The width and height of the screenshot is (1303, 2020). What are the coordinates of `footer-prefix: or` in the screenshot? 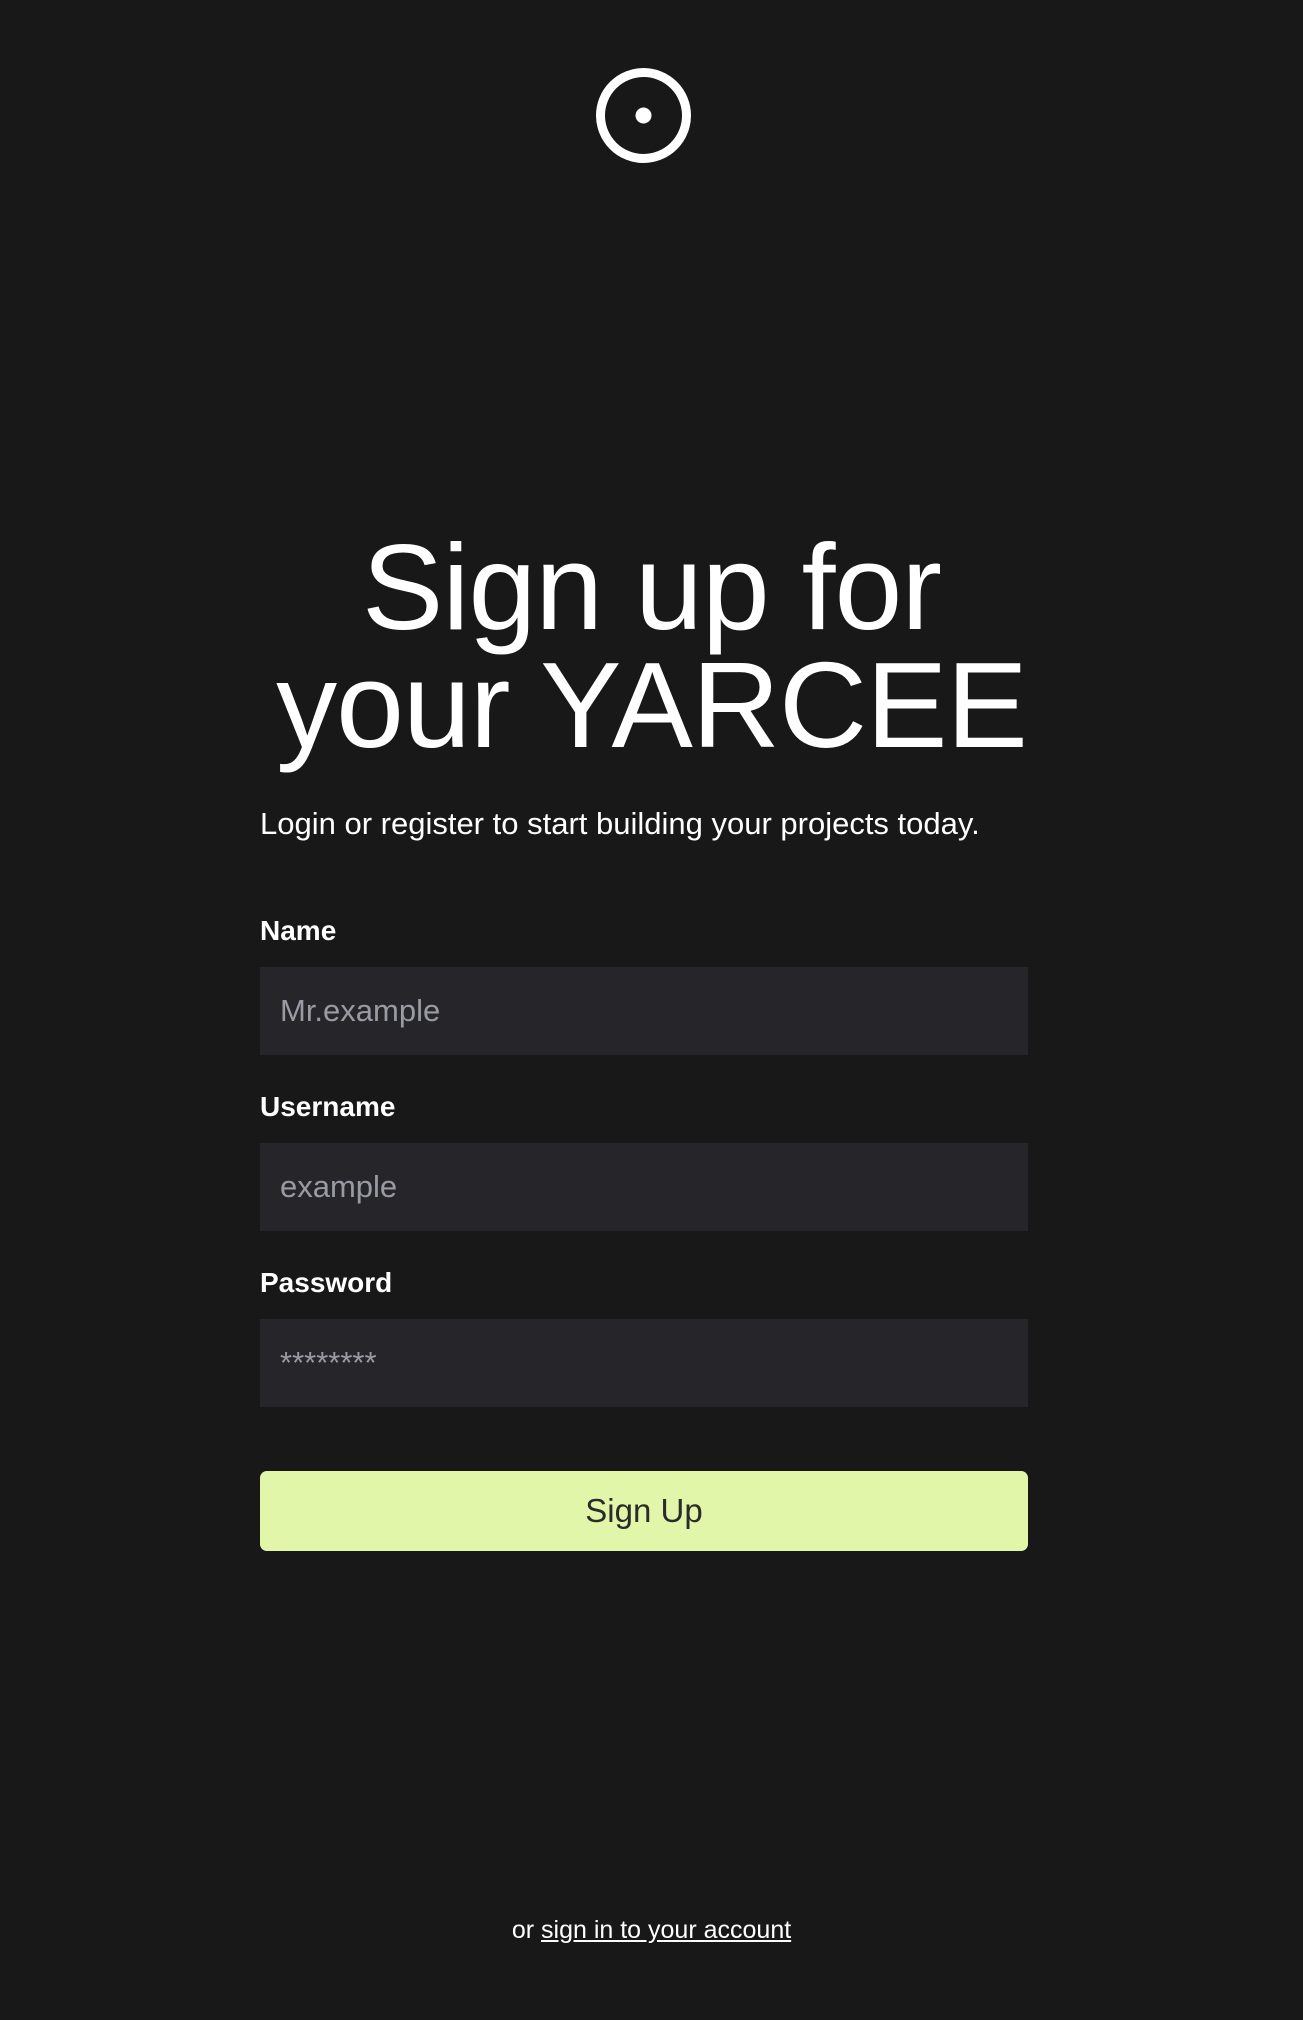 It's located at (523, 1930).